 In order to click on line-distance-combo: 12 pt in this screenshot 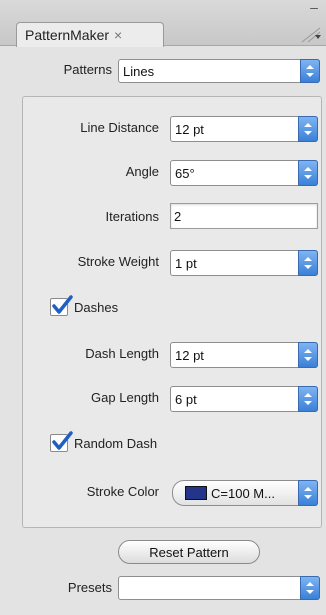, I will do `click(244, 129)`.